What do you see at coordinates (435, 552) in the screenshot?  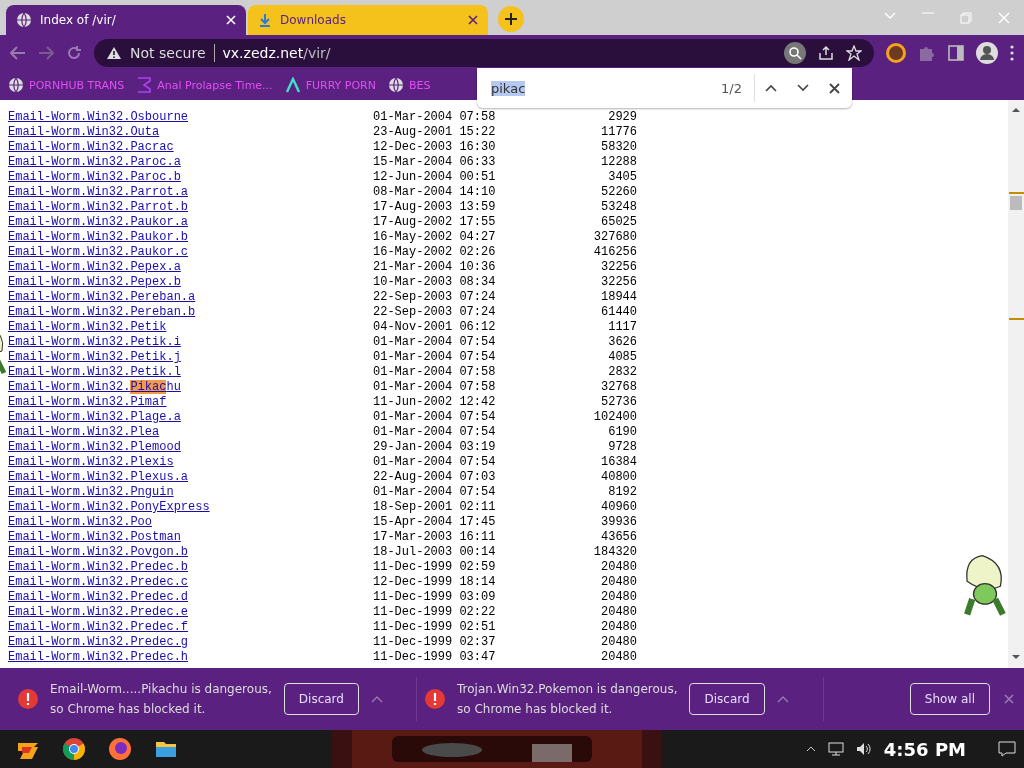 I see `date-cell-text: 18-Jul-2003 00:14` at bounding box center [435, 552].